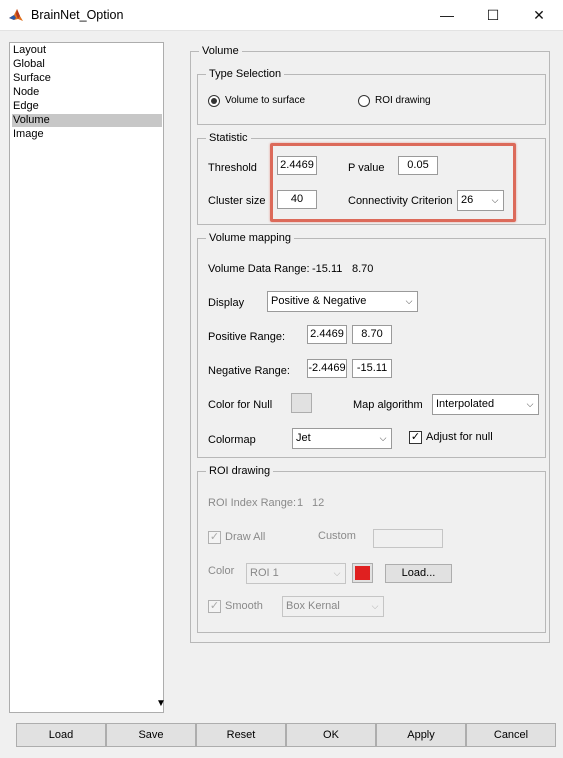  What do you see at coordinates (250, 238) in the screenshot?
I see `volume-mapping-title: Volume mapping` at bounding box center [250, 238].